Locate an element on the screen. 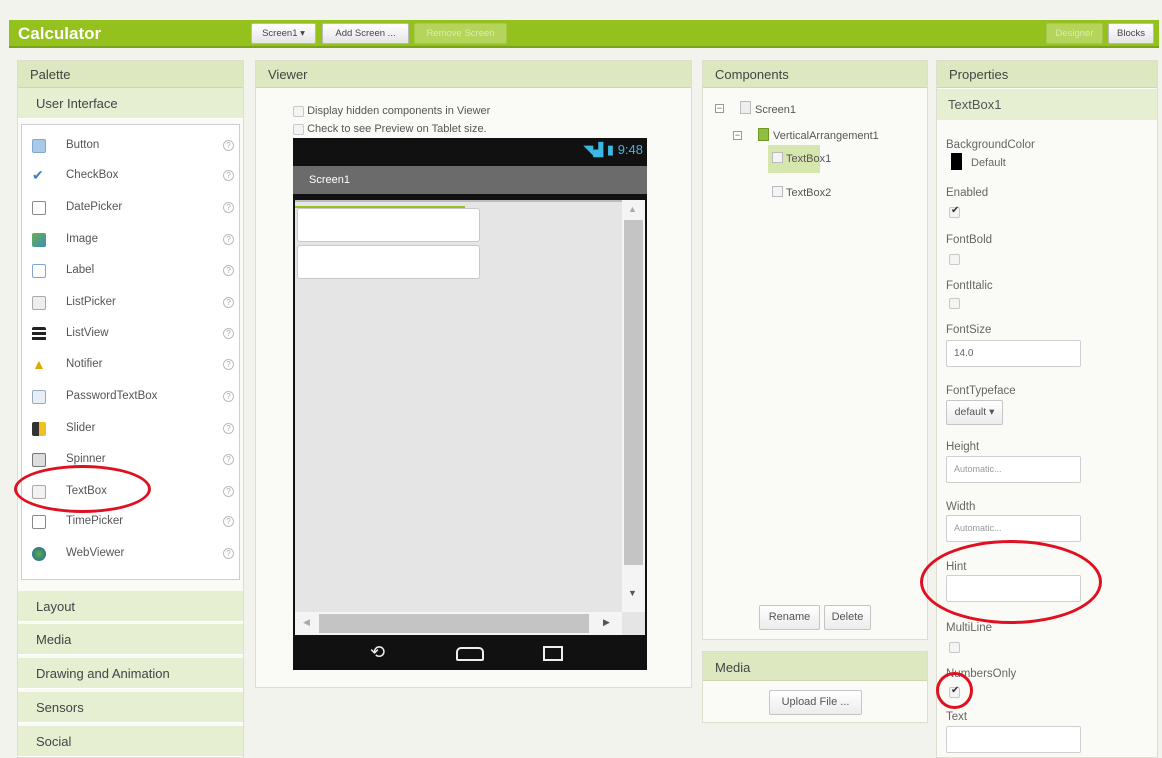 The image size is (1162, 758). palette-item-timepicker: TimePicker? is located at coordinates (130, 521).